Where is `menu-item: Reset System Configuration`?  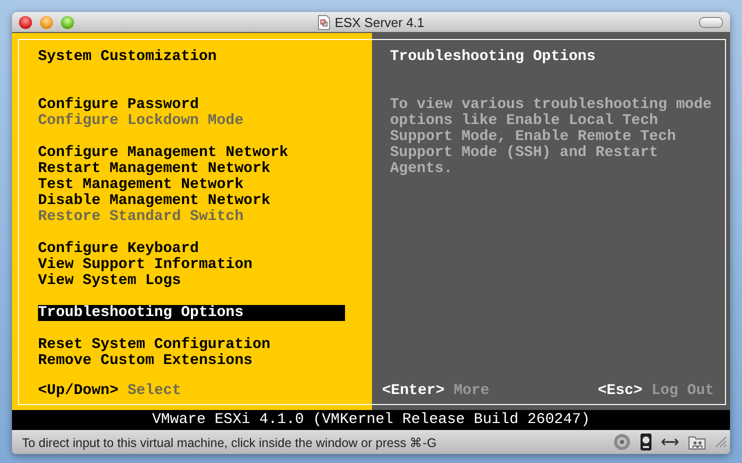 menu-item: Reset System Configuration is located at coordinates (191, 345).